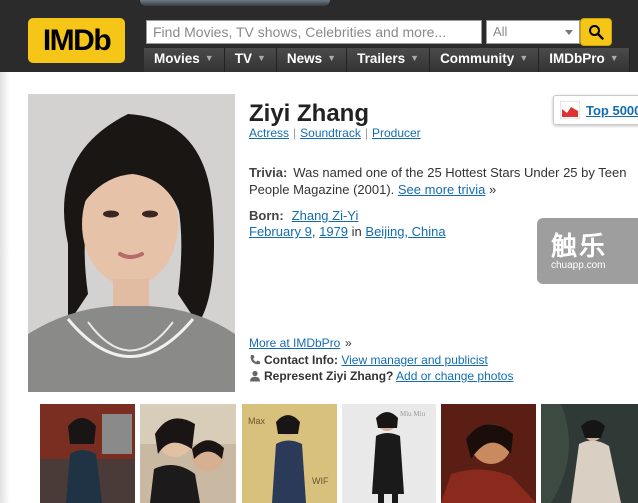 The width and height of the screenshot is (638, 503). I want to click on phone-icon, so click(255, 360).